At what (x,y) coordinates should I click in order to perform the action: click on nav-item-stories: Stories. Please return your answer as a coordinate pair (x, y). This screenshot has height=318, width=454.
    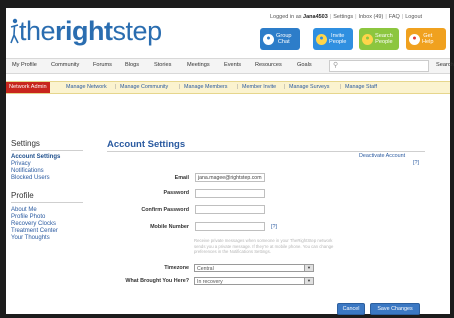
    Looking at the image, I should click on (162, 65).